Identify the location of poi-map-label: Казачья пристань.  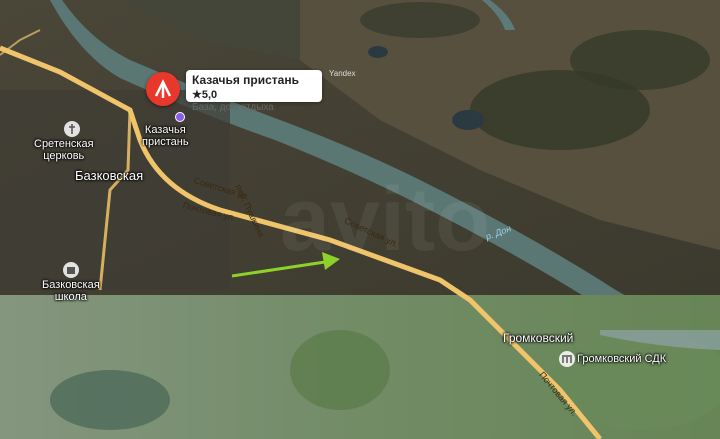
(165, 136).